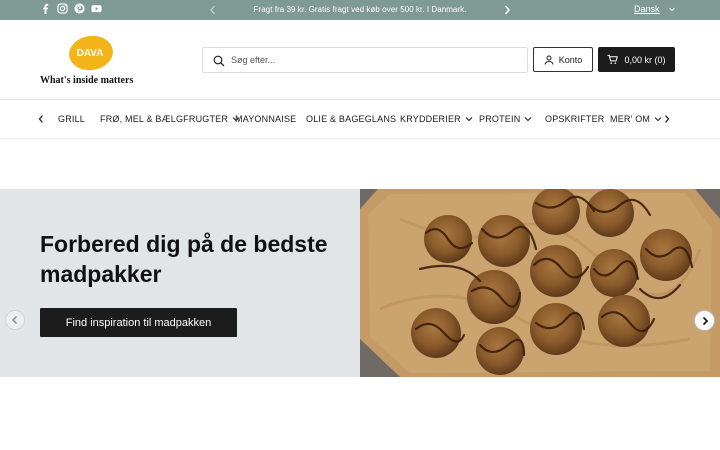  I want to click on nav-scroll-right-icon, so click(667, 119).